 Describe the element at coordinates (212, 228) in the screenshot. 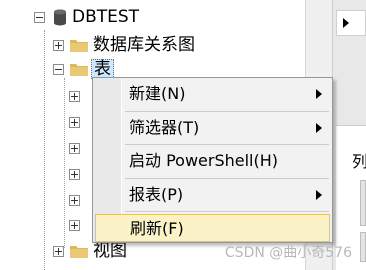

I see `menu-item-refresh: 刷新(F)` at that location.